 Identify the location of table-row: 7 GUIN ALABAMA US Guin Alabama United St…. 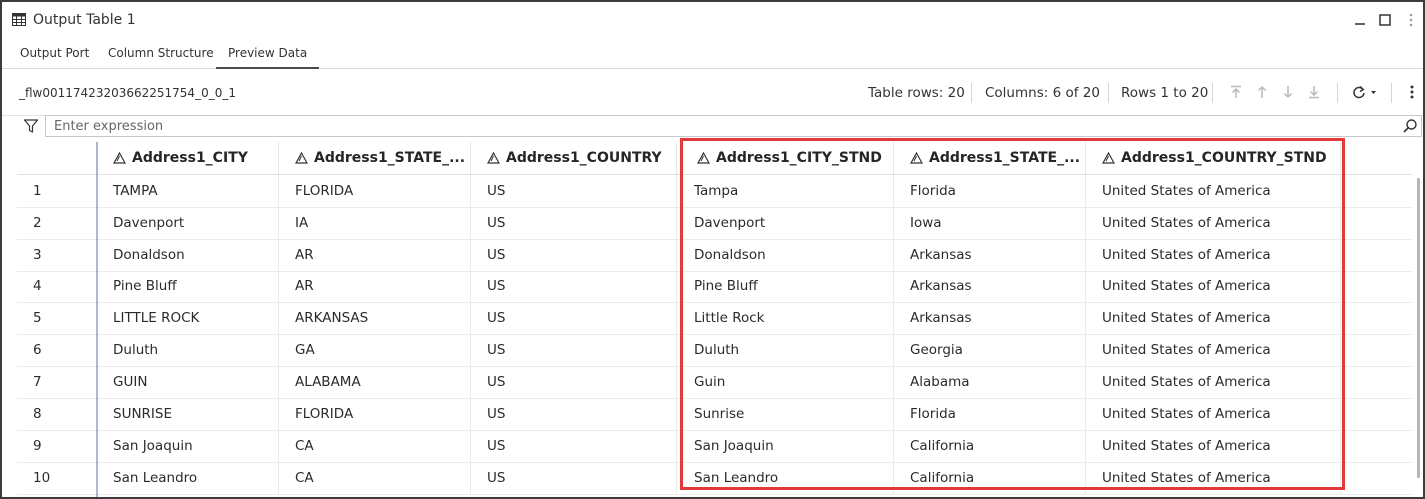
(714, 382).